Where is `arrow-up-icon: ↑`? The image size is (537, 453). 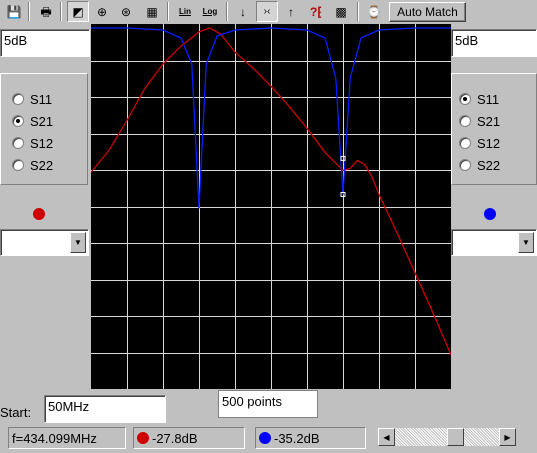
arrow-up-icon: ↑ is located at coordinates (291, 11).